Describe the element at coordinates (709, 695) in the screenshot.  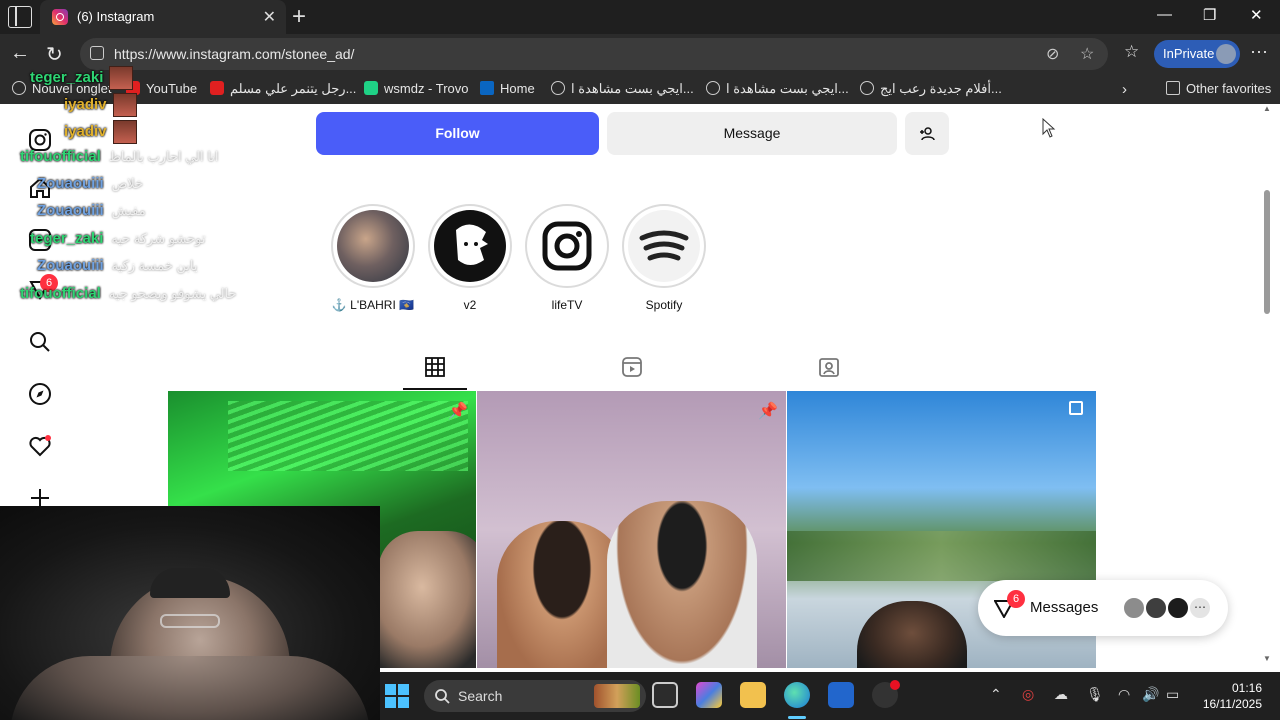
I see `m365-icon` at that location.